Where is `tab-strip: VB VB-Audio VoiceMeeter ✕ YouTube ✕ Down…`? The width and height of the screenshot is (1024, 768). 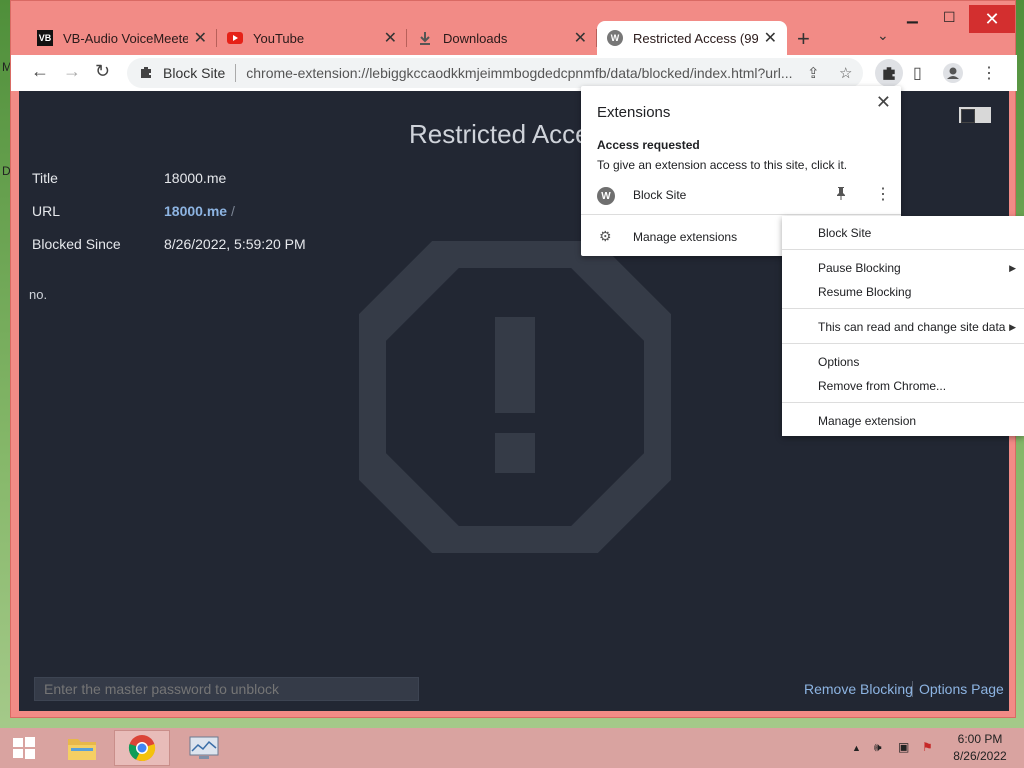
tab-strip: VB VB-Audio VoiceMeeter ✕ YouTube ✕ Down… is located at coordinates (514, 28).